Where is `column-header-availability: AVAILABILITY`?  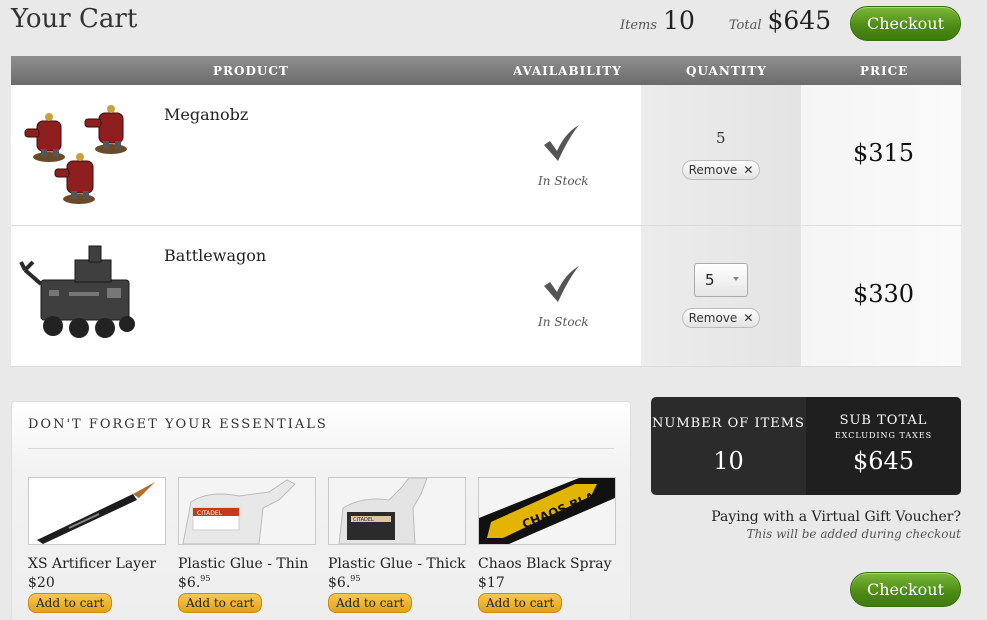
column-header-availability: AVAILABILITY is located at coordinates (567, 71).